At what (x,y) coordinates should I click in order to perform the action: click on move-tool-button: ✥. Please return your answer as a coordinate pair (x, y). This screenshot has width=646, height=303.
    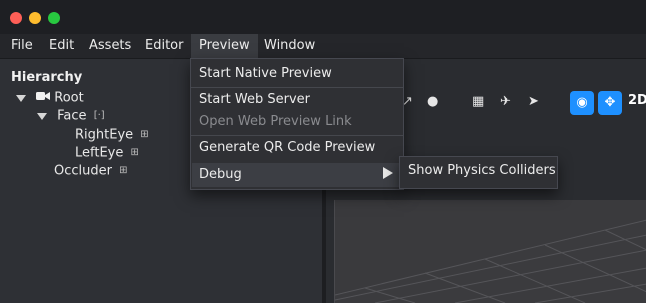
    Looking at the image, I should click on (610, 103).